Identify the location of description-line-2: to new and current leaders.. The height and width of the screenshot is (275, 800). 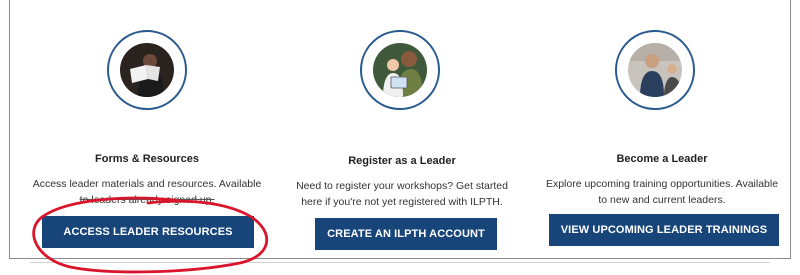
(662, 200).